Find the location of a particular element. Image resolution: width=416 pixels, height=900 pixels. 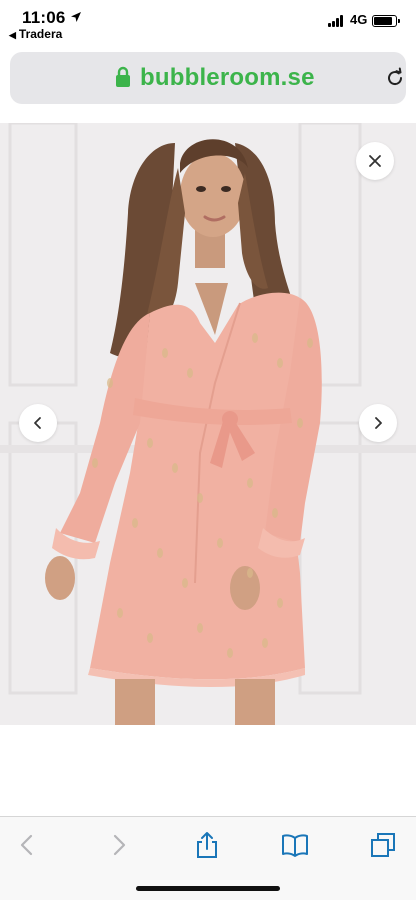

url-domain: bubbleroom.se is located at coordinates (227, 77).